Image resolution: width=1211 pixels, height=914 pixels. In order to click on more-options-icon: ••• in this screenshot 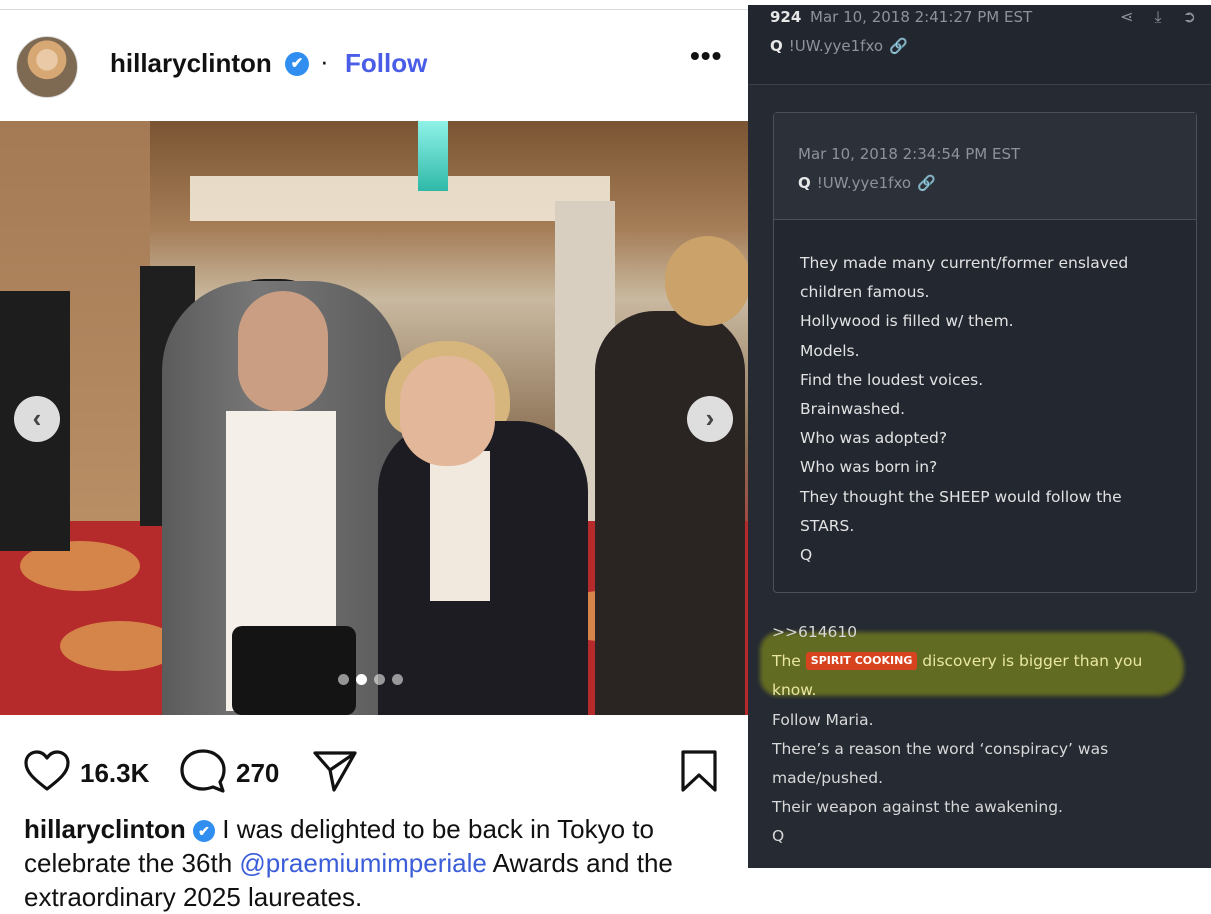, I will do `click(706, 56)`.